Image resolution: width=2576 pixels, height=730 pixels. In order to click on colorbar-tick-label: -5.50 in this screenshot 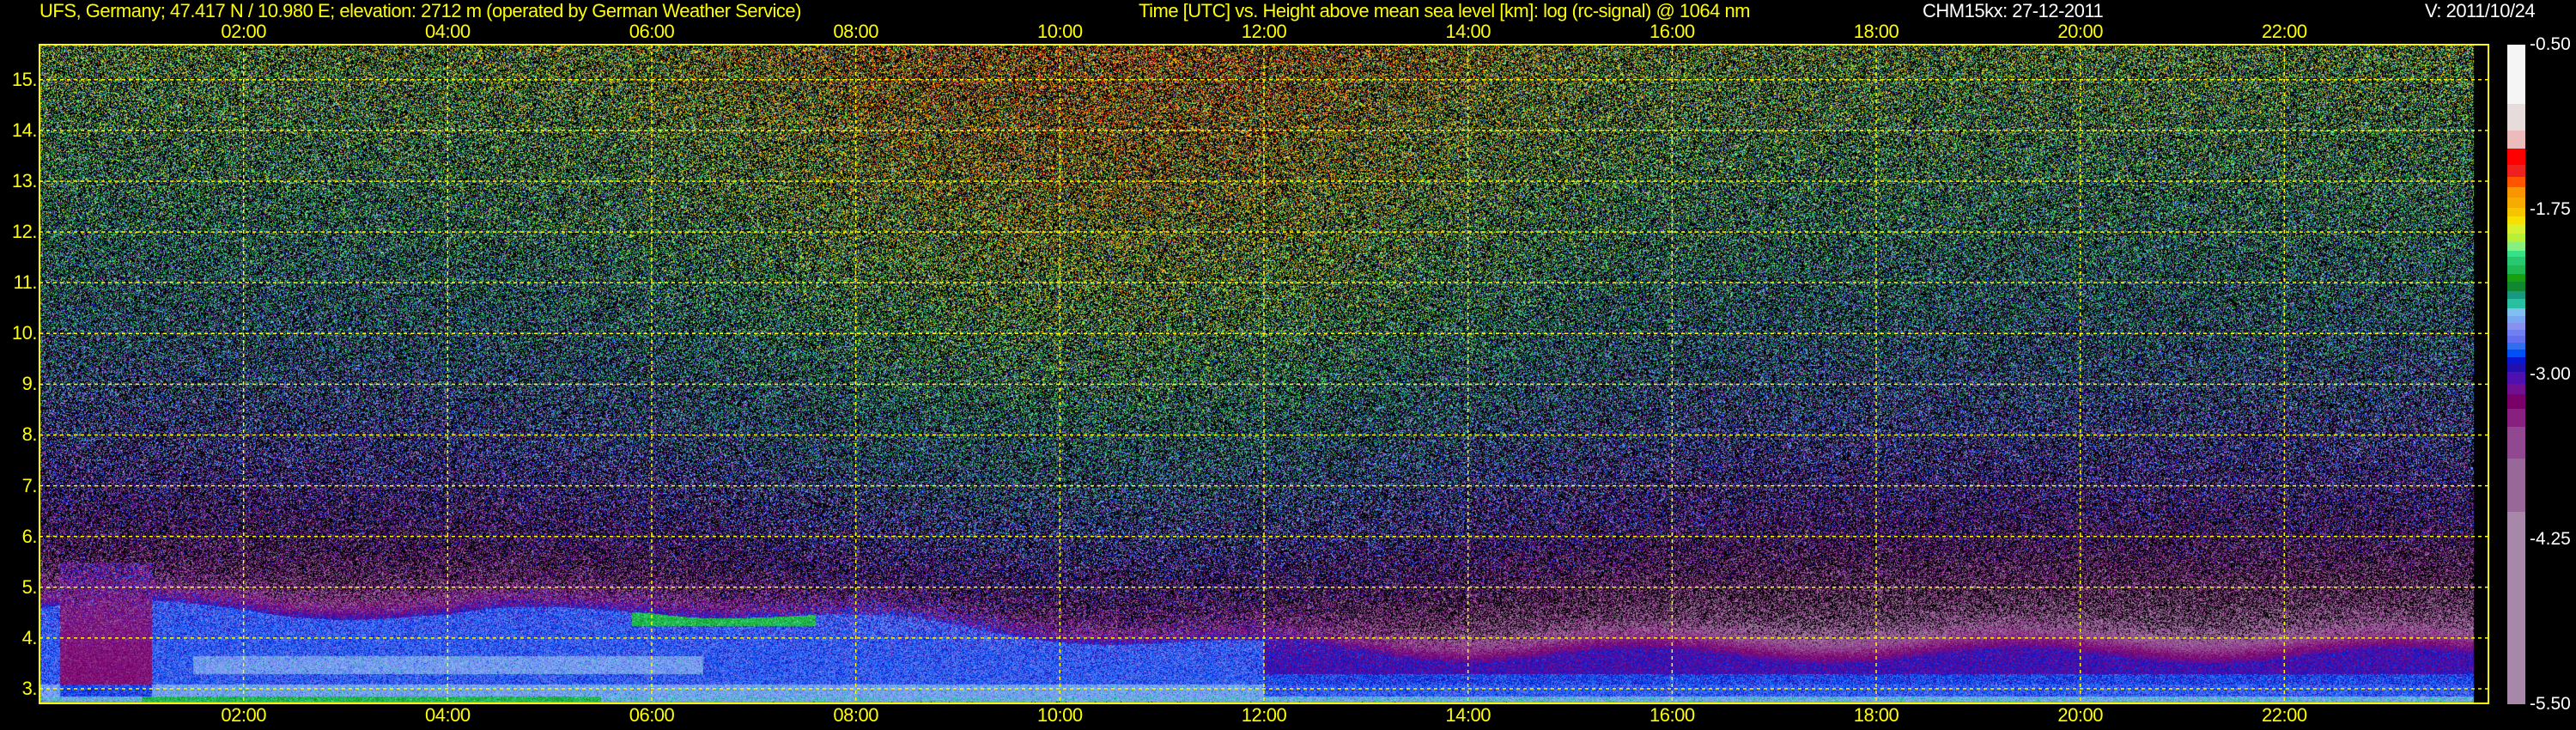, I will do `click(2551, 704)`.